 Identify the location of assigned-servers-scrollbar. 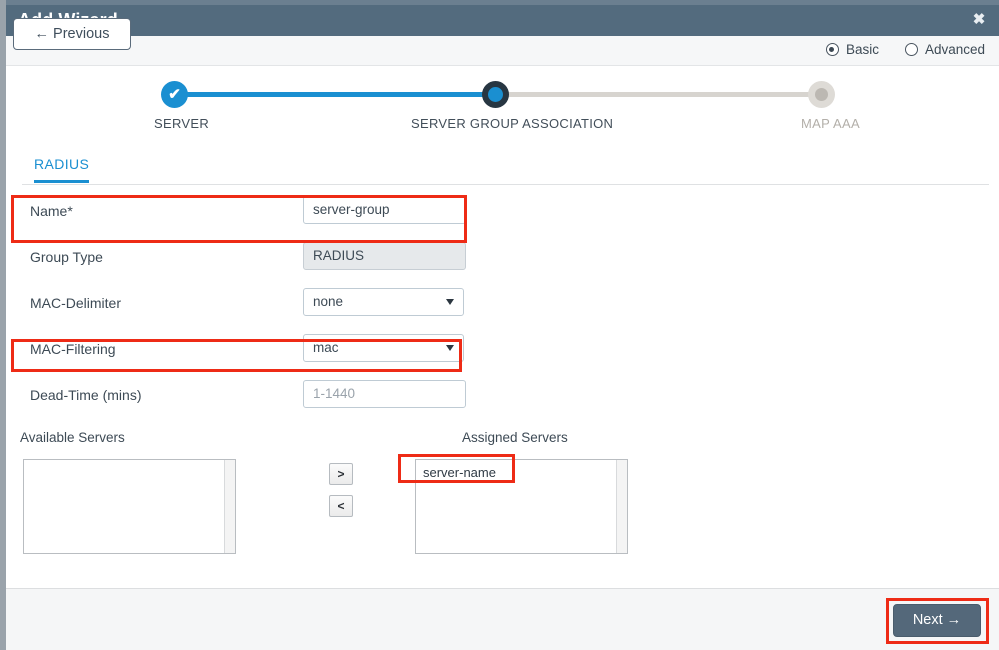
(621, 506).